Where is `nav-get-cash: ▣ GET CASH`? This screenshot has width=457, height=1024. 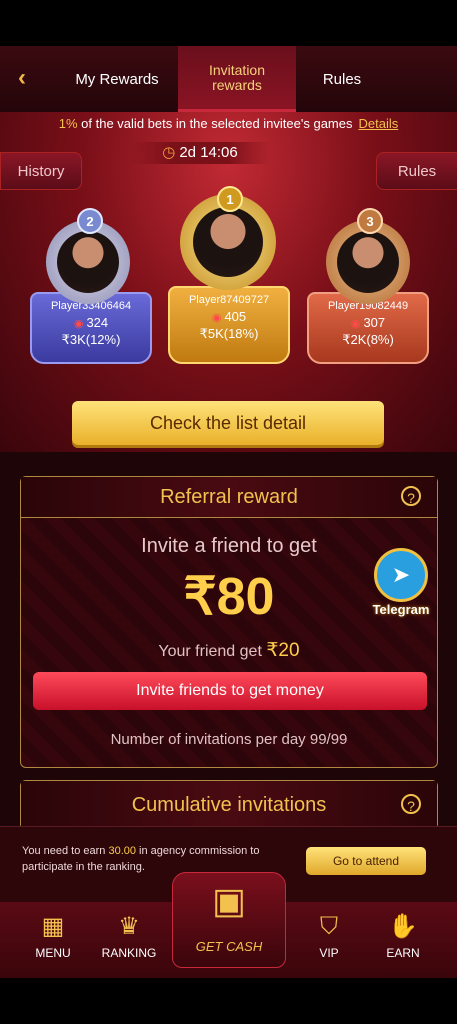 nav-get-cash: ▣ GET CASH is located at coordinates (229, 920).